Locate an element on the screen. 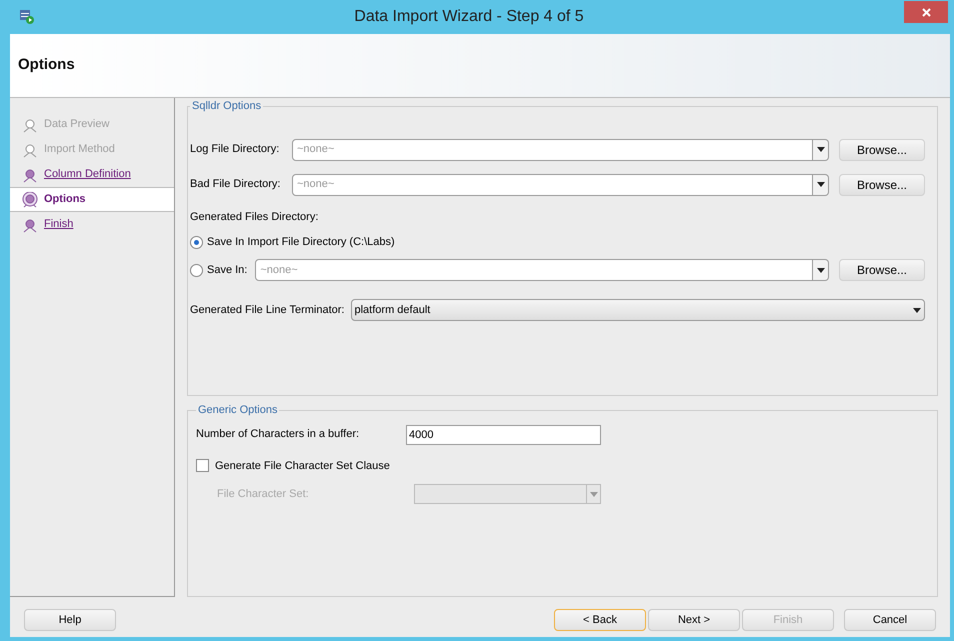  close-icon is located at coordinates (926, 12).